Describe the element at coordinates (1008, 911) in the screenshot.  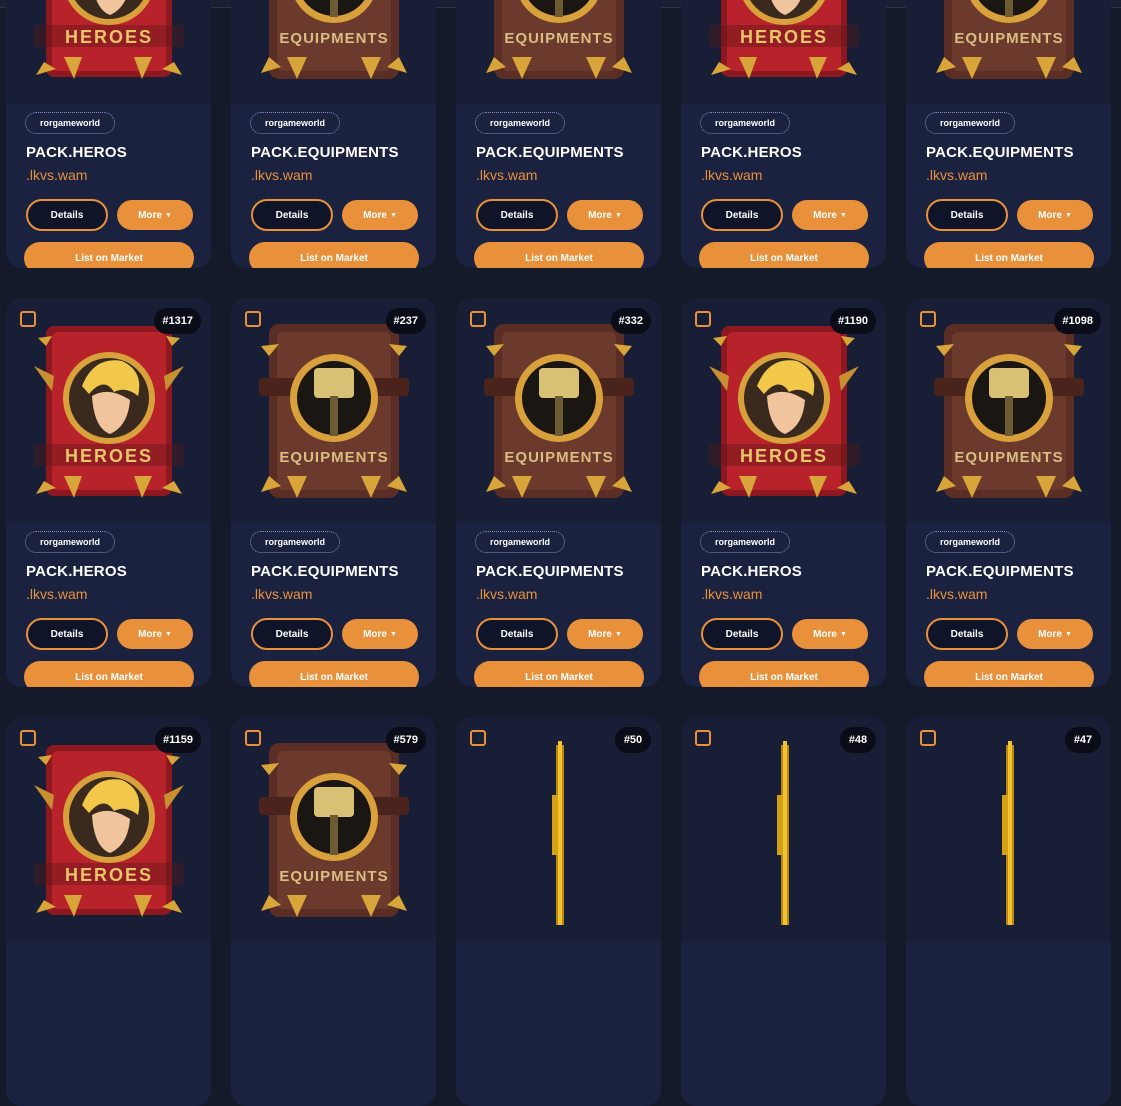
I see `nft-card: #47` at that location.